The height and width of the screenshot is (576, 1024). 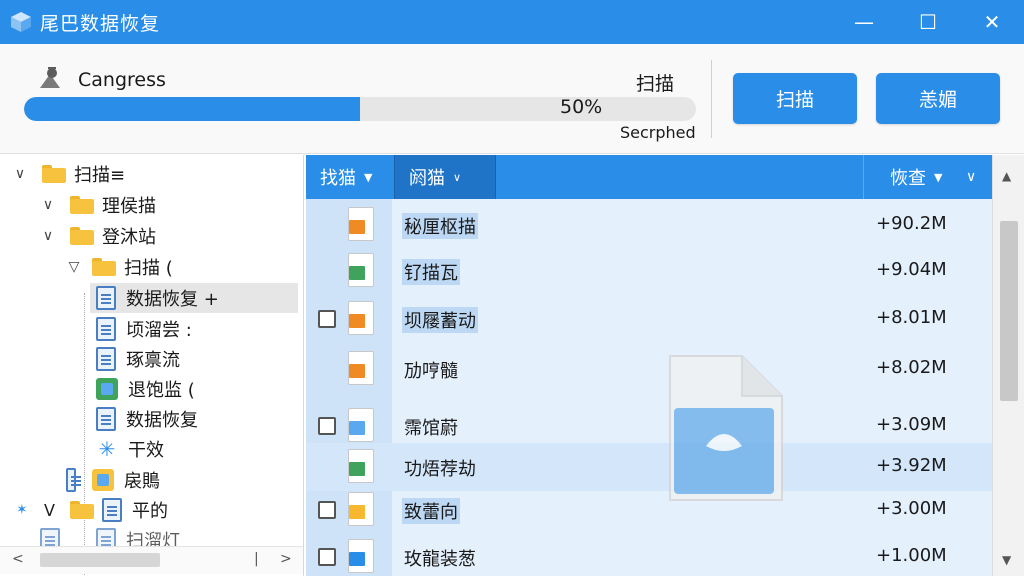 What do you see at coordinates (649, 319) in the screenshot?
I see `table-row: 坝屦蓄动 +8.01M` at bounding box center [649, 319].